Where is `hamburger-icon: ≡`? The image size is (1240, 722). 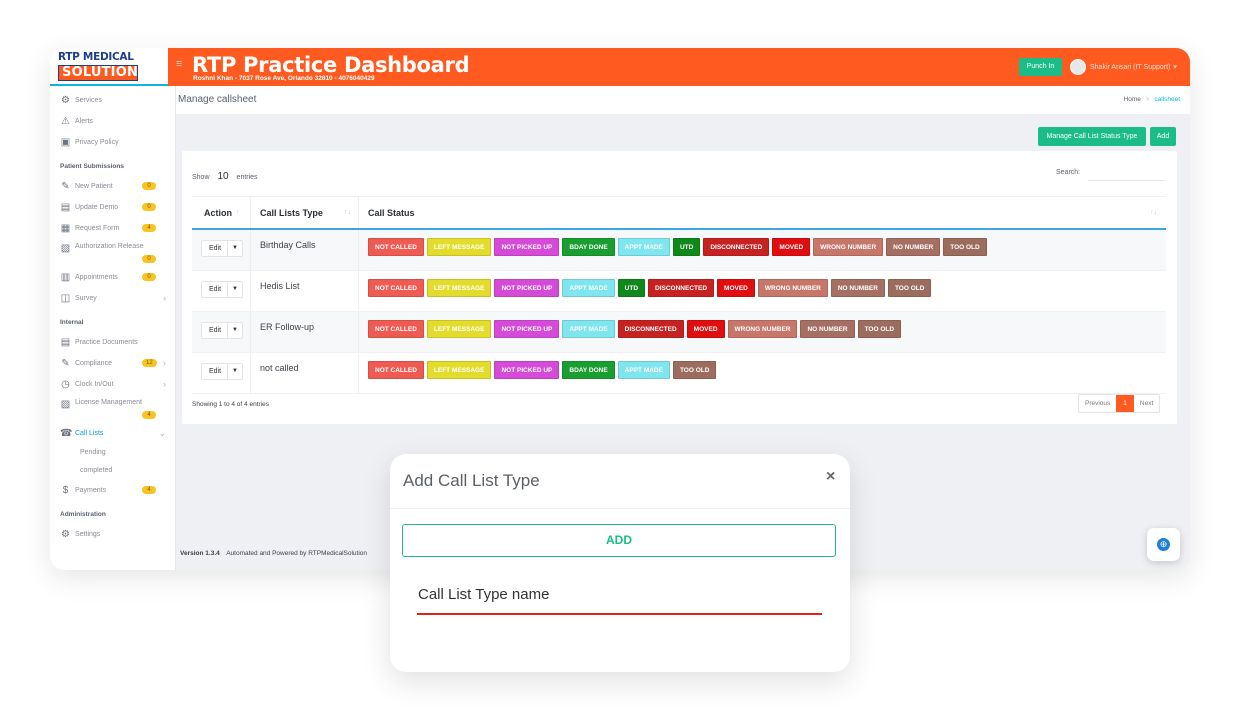
hamburger-icon: ≡ is located at coordinates (179, 64).